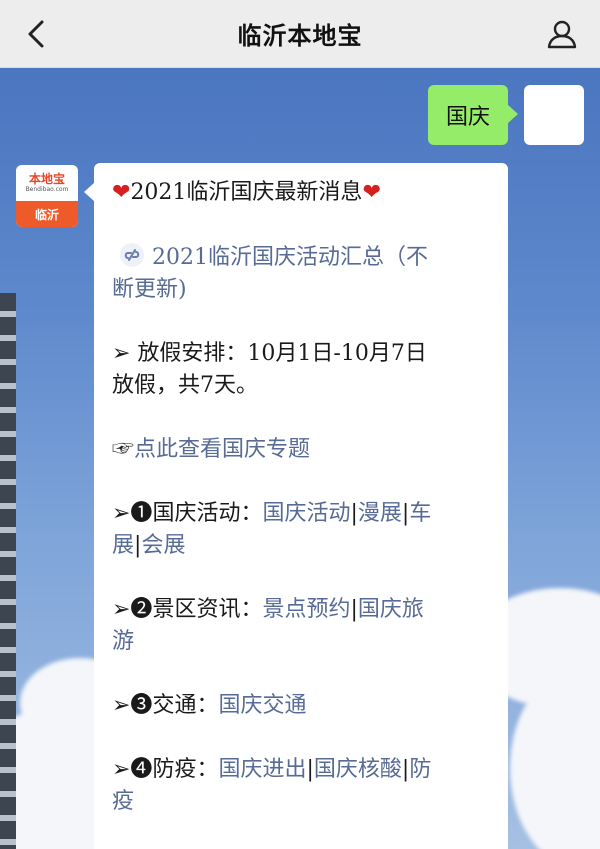  I want to click on link-epidemic-prevention: 防, so click(420, 769).